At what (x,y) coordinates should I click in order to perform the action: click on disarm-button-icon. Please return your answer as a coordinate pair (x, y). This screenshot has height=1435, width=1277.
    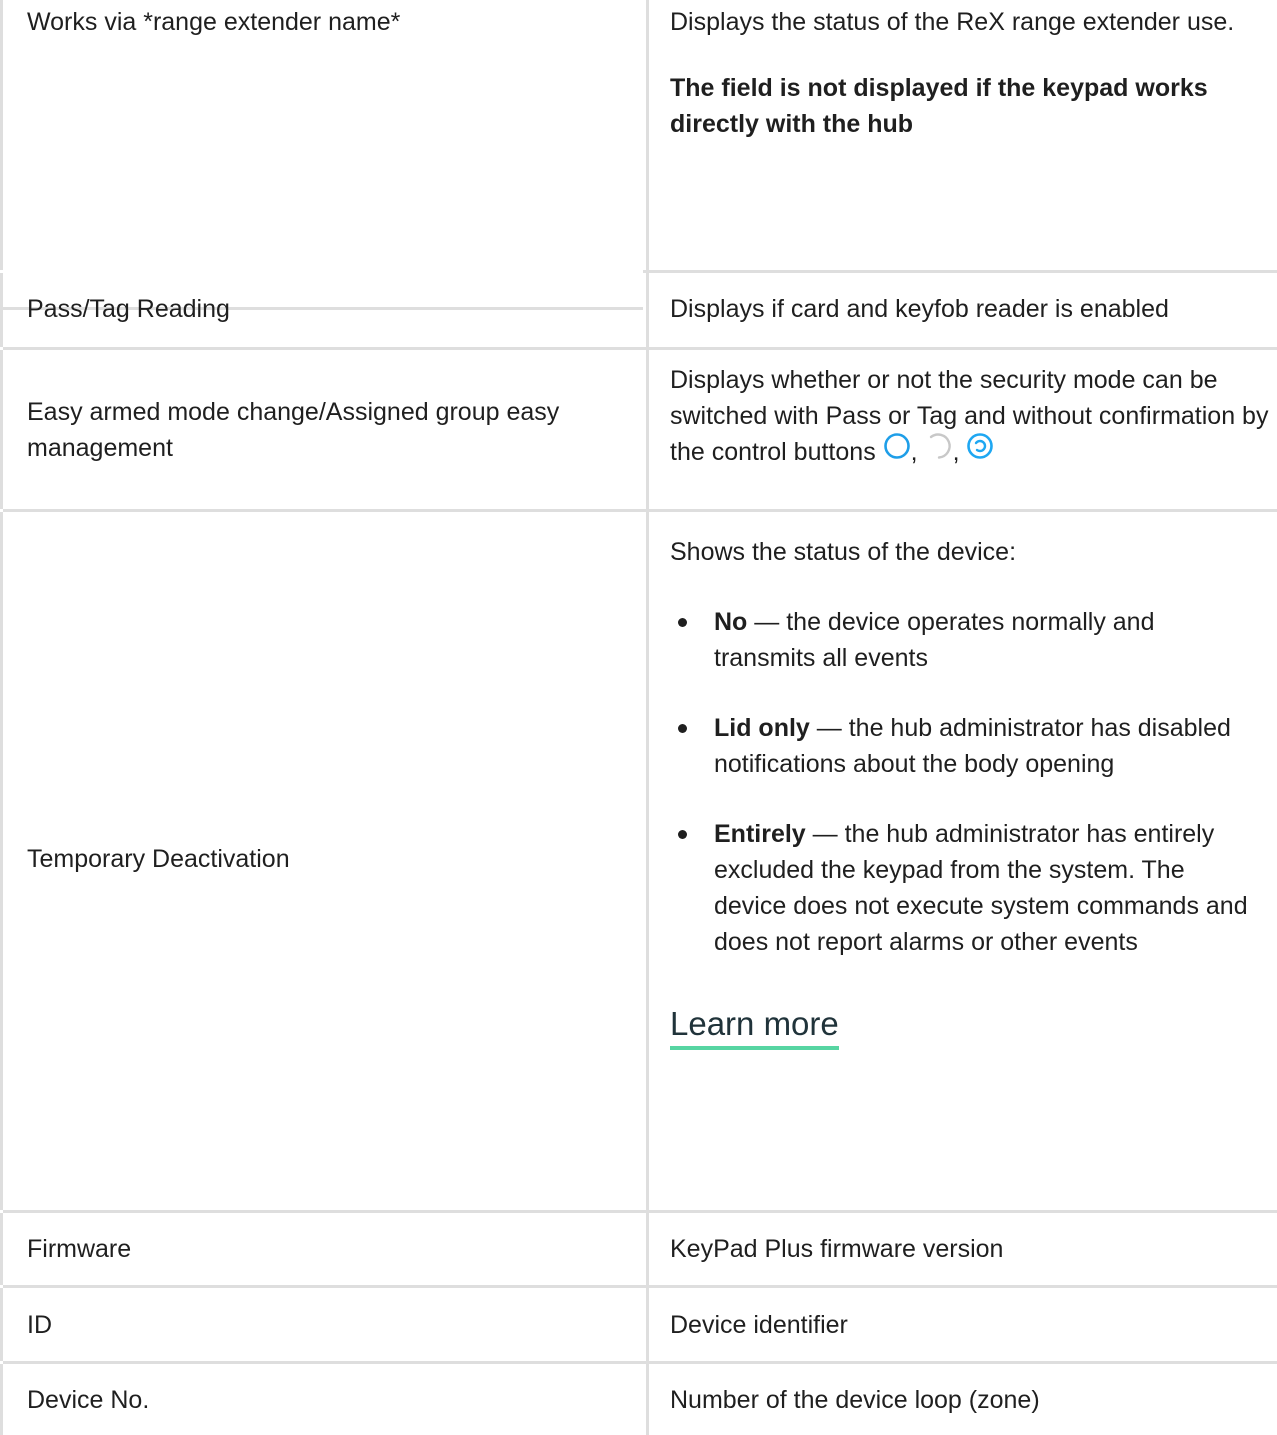
    Looking at the image, I should click on (939, 451).